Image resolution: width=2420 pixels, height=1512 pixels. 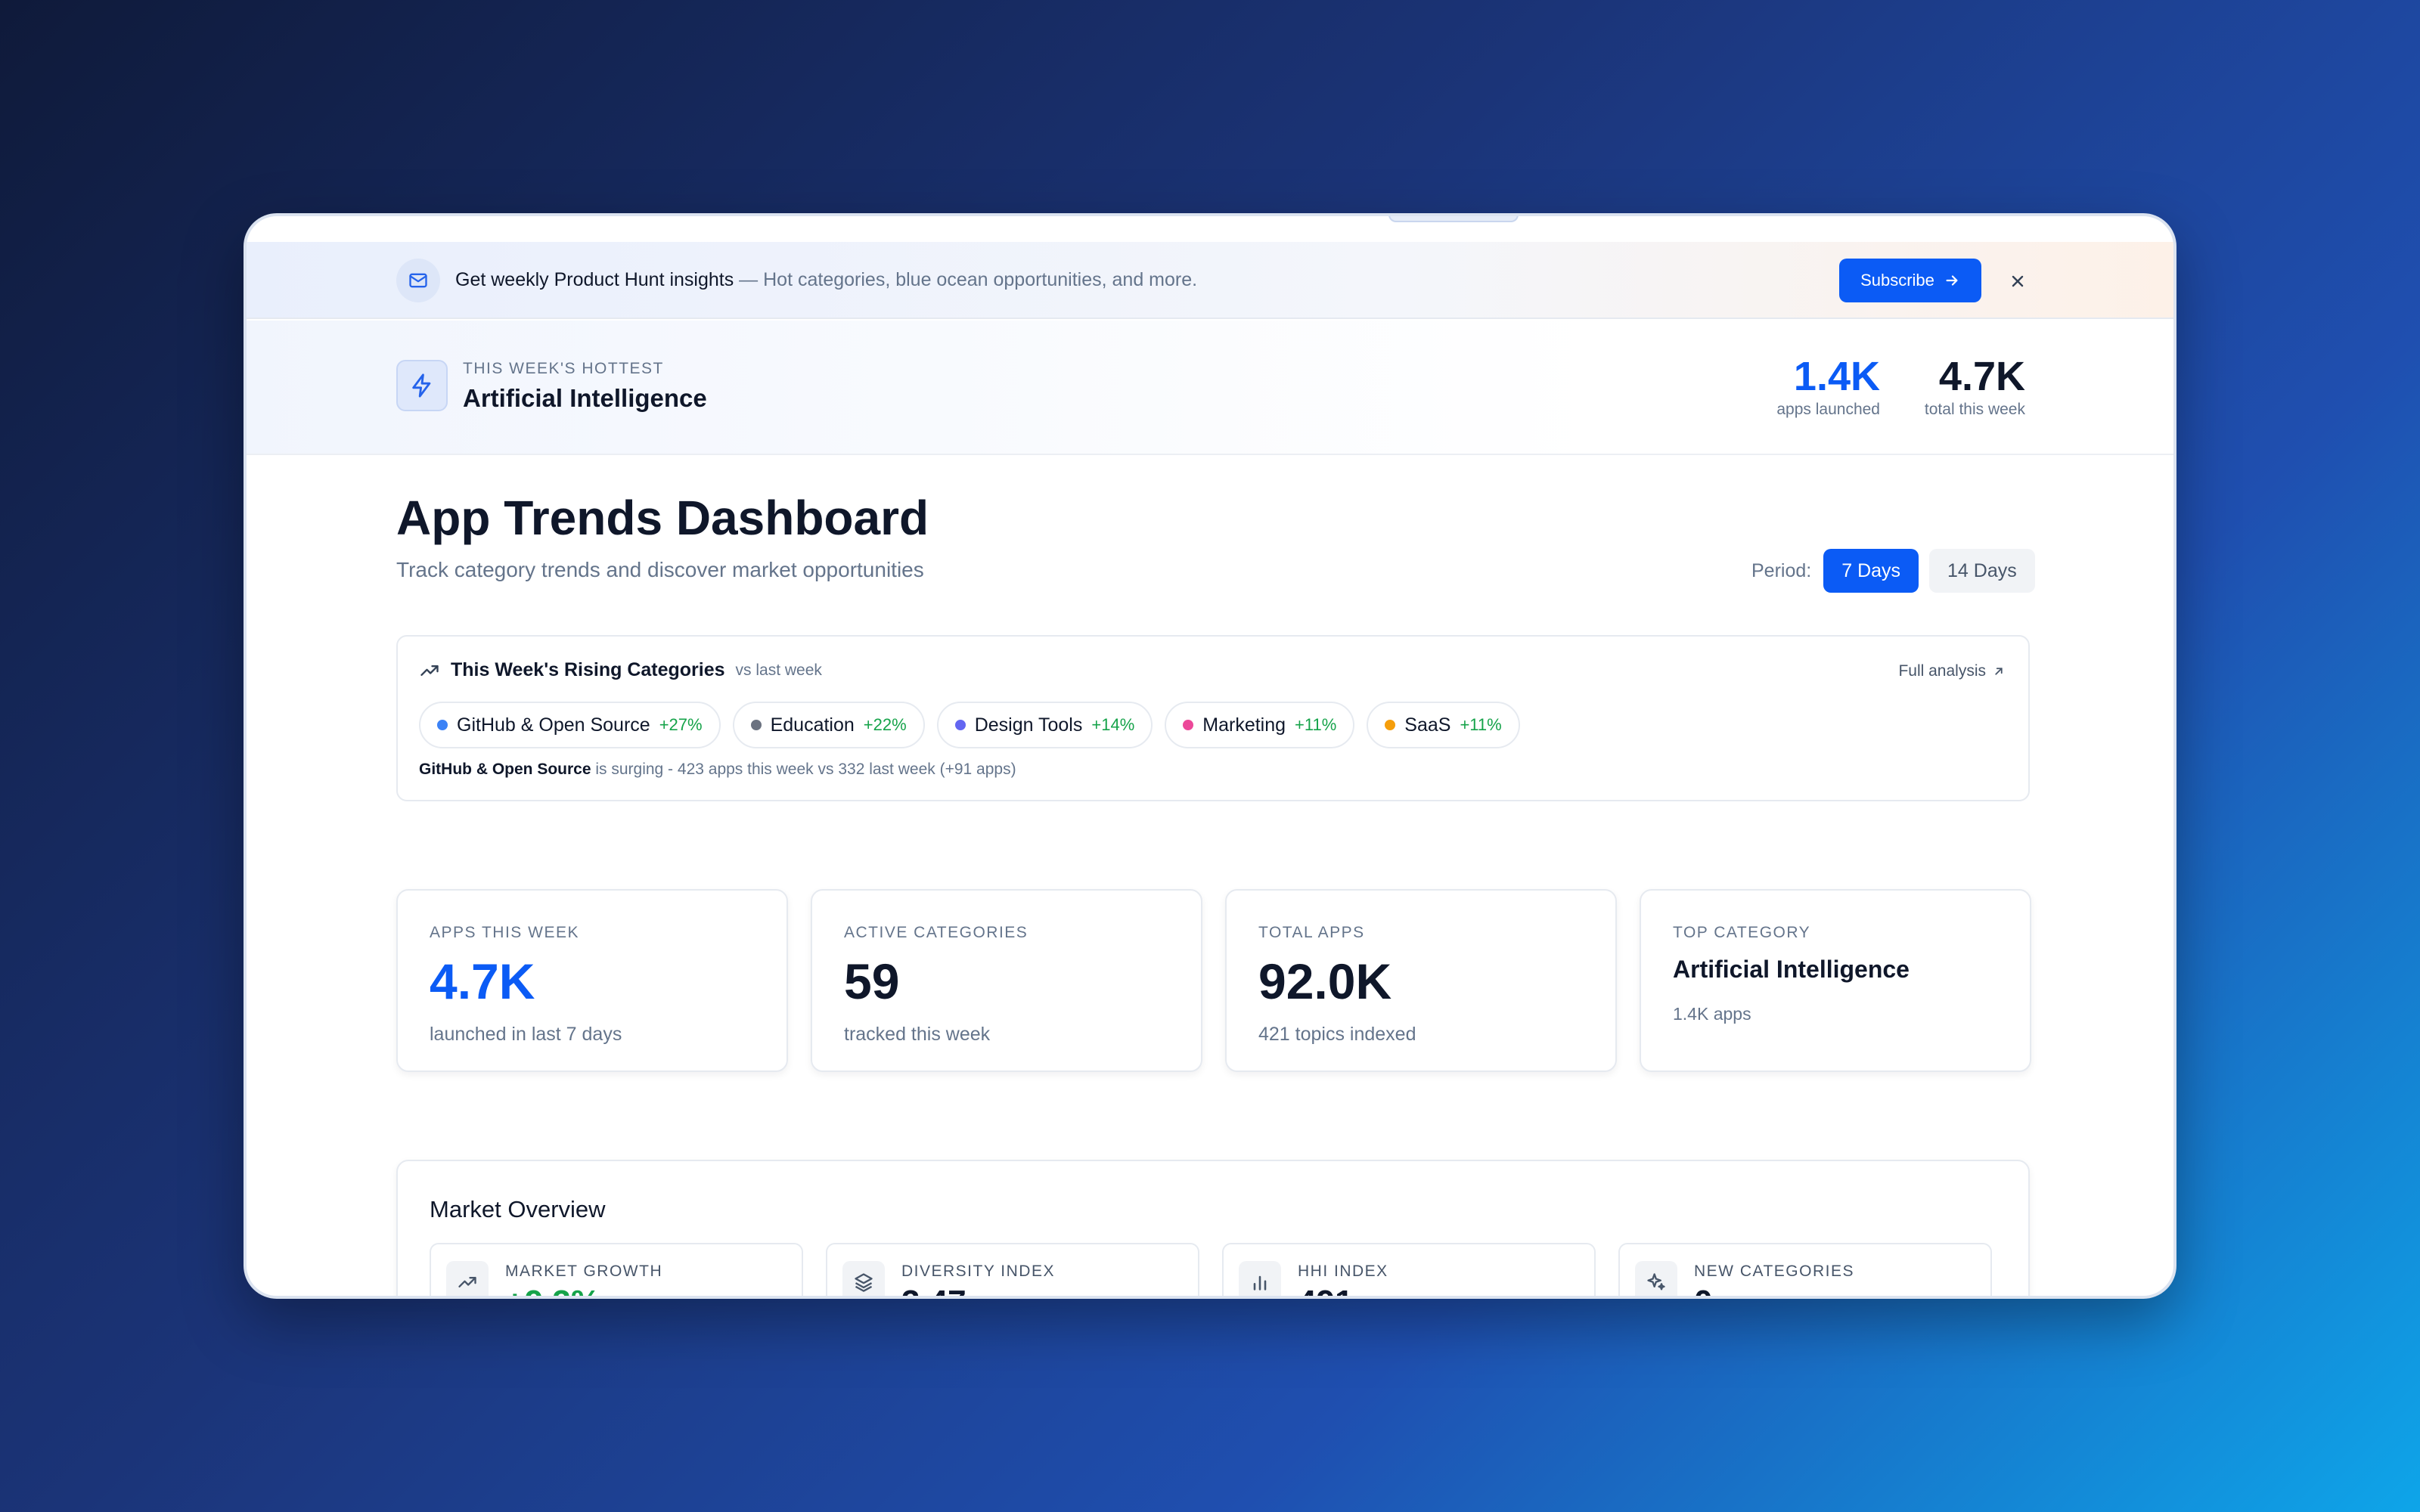 What do you see at coordinates (1427, 725) in the screenshot?
I see `chip-name: SaaS` at bounding box center [1427, 725].